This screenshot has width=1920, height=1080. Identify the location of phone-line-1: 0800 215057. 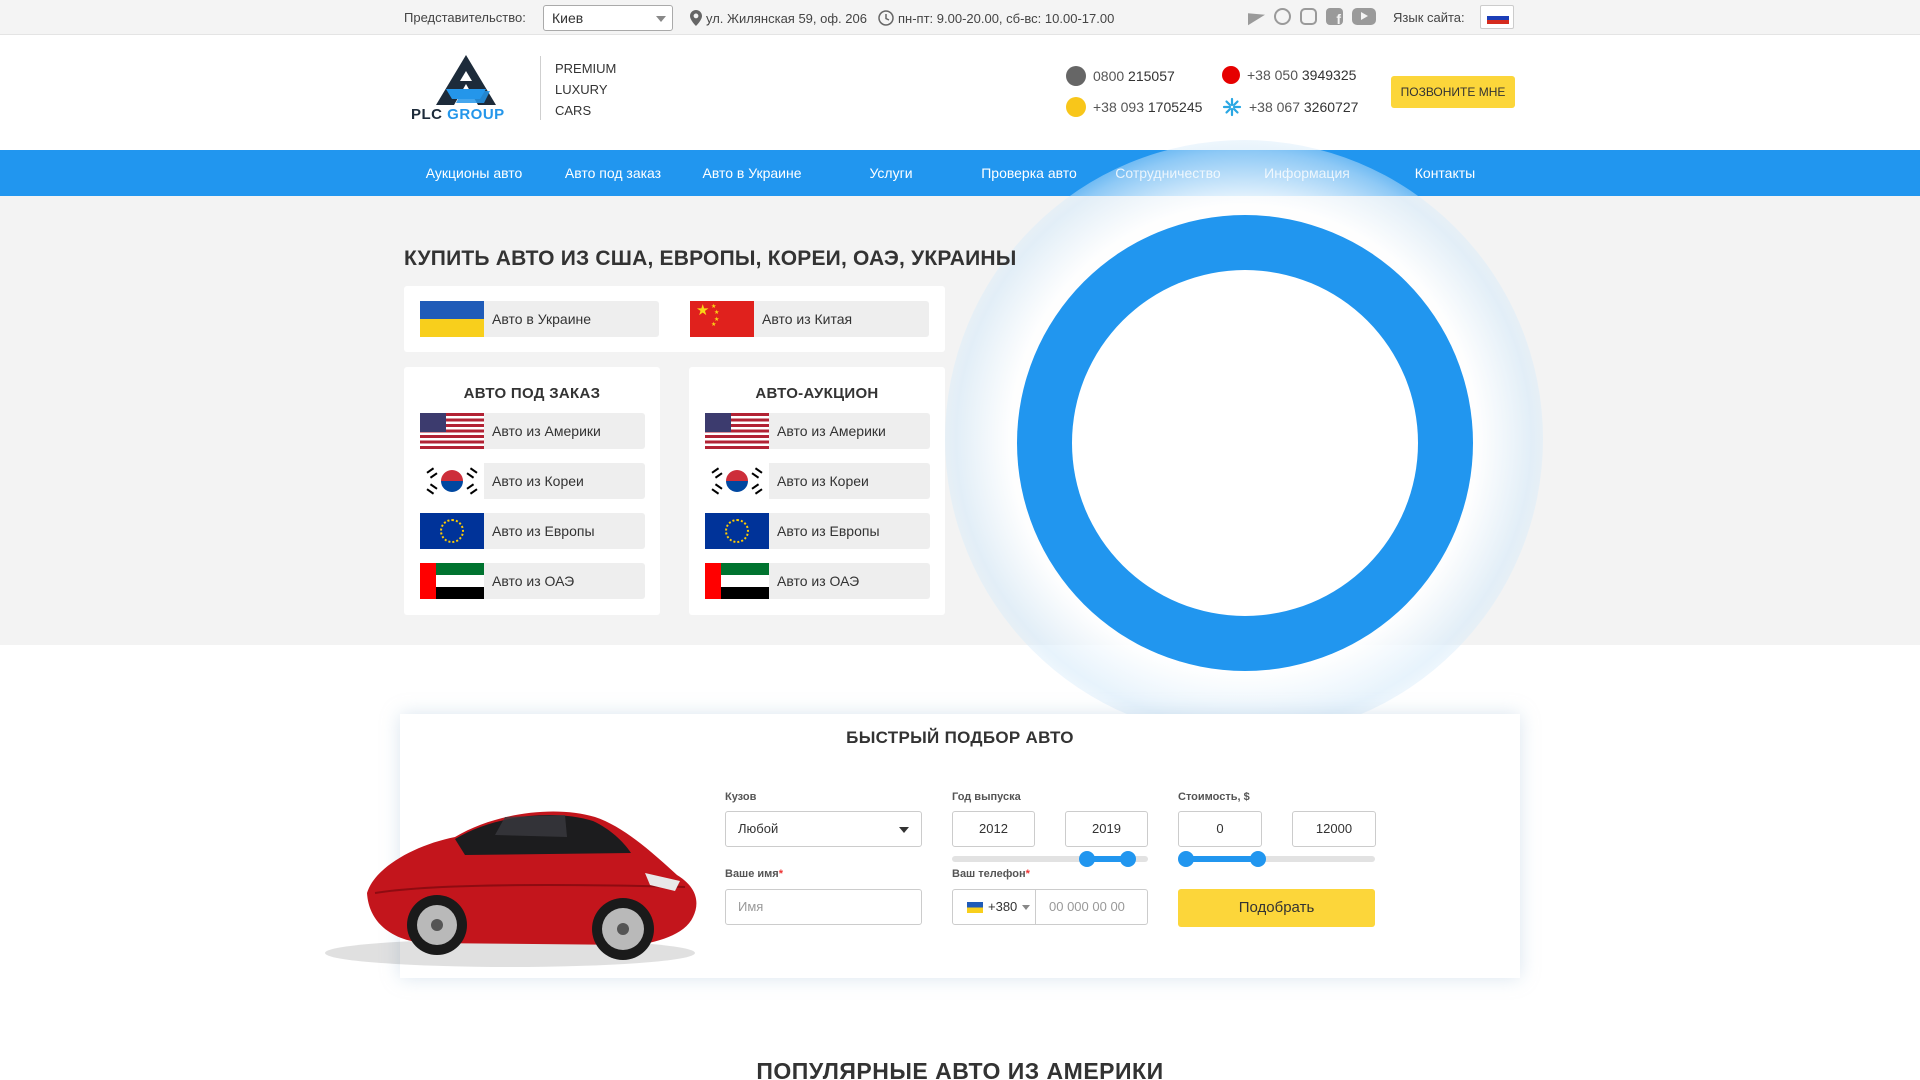
(1120, 76).